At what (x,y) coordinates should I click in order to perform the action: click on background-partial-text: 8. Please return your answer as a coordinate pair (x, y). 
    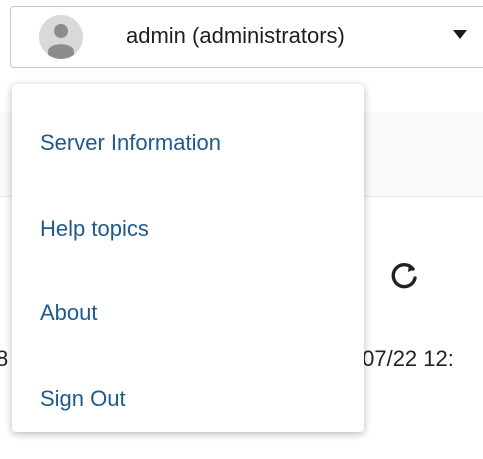
    Looking at the image, I should click on (4, 358).